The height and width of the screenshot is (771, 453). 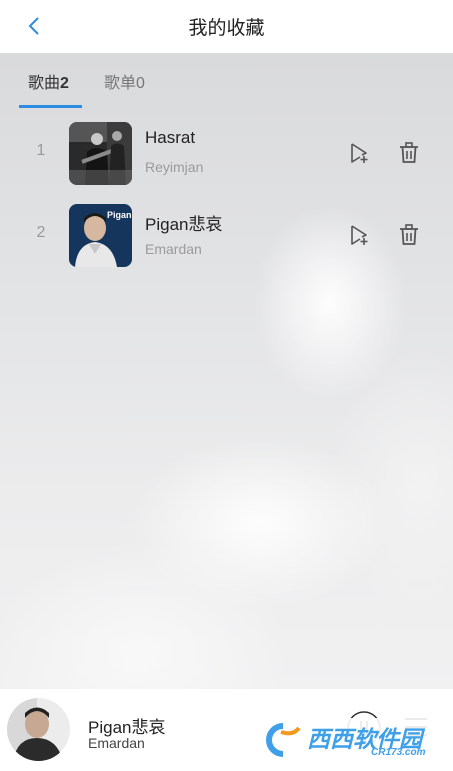 I want to click on top-bar: 我的收藏, so click(x=226, y=26).